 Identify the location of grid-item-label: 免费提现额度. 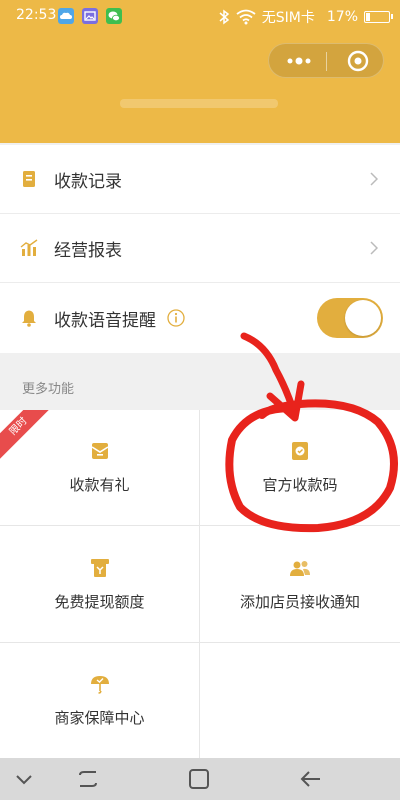
(99, 601).